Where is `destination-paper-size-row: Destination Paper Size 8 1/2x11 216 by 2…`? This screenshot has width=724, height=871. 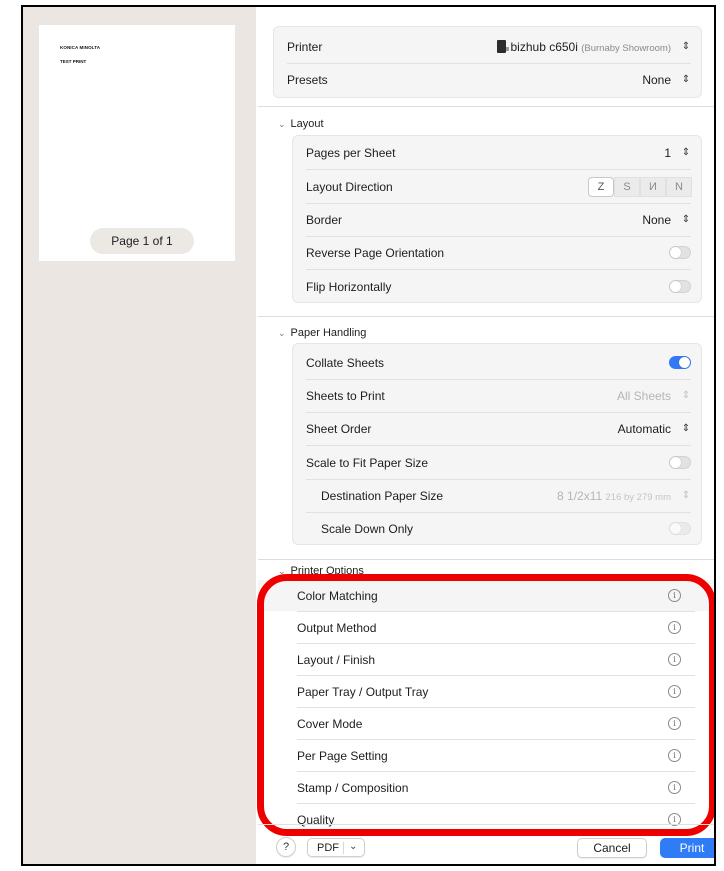 destination-paper-size-row: Destination Paper Size 8 1/2x11 216 by 2… is located at coordinates (497, 495).